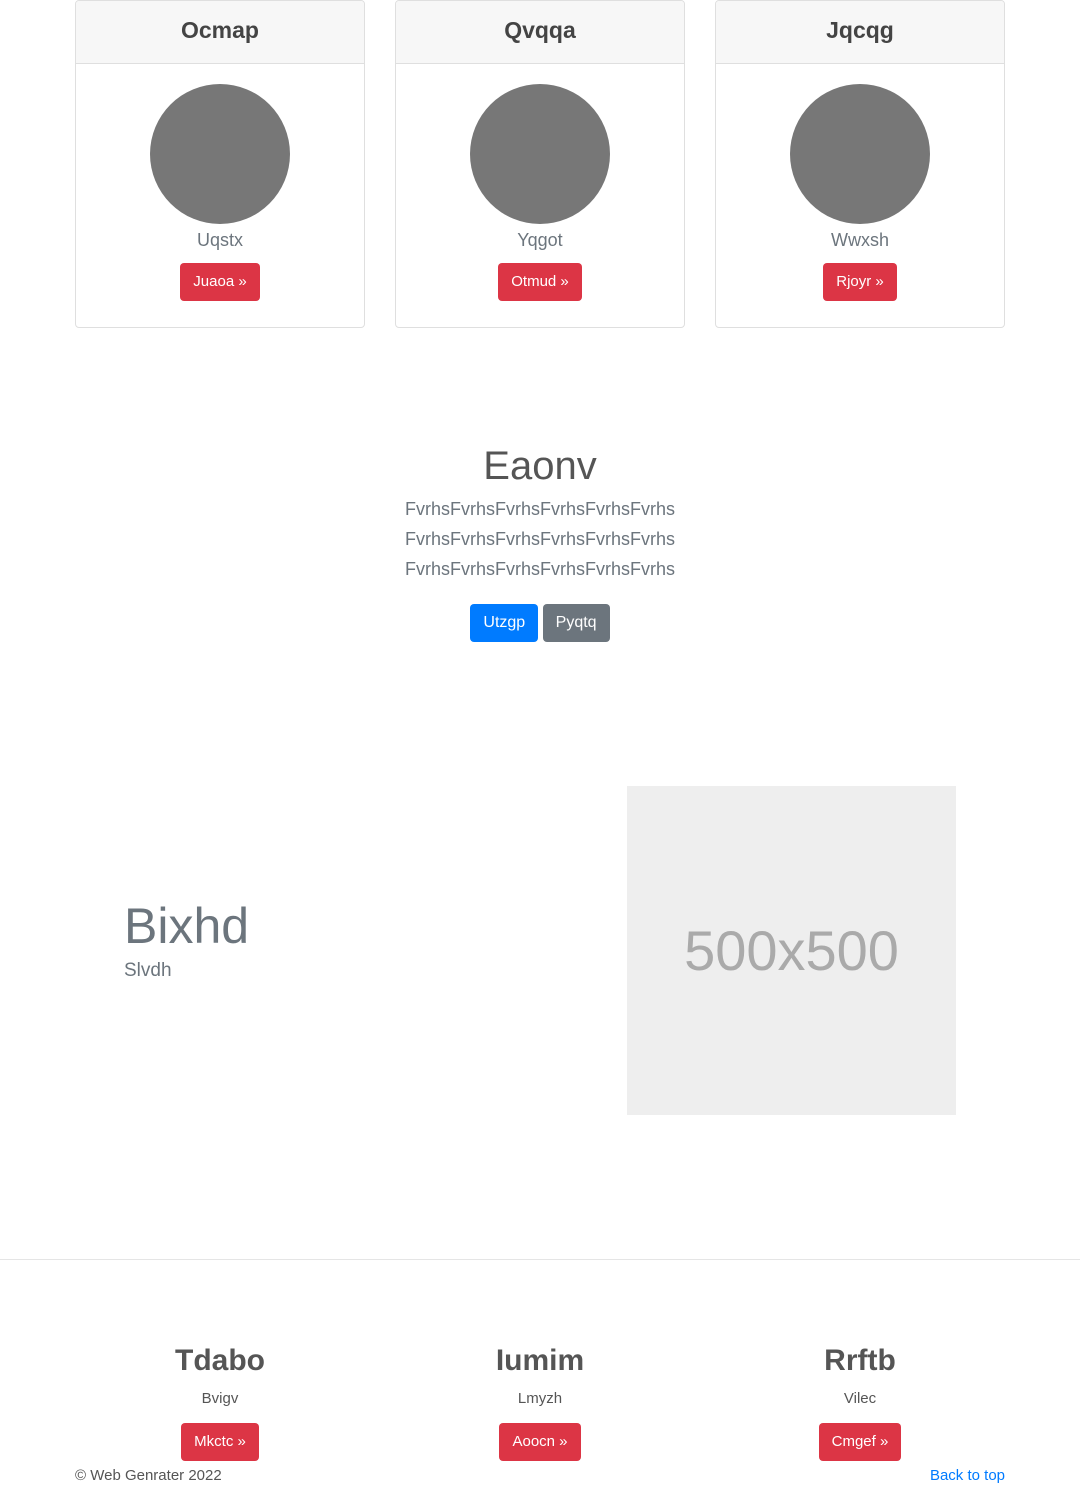  Describe the element at coordinates (220, 1442) in the screenshot. I see `column-button: Mkctc »` at that location.